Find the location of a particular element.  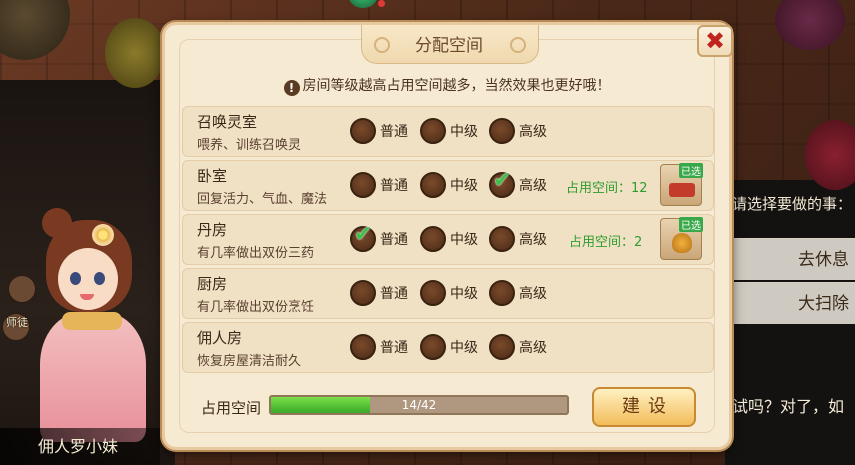

dialog-choice-clean: 大扫除 is located at coordinates (794, 303).